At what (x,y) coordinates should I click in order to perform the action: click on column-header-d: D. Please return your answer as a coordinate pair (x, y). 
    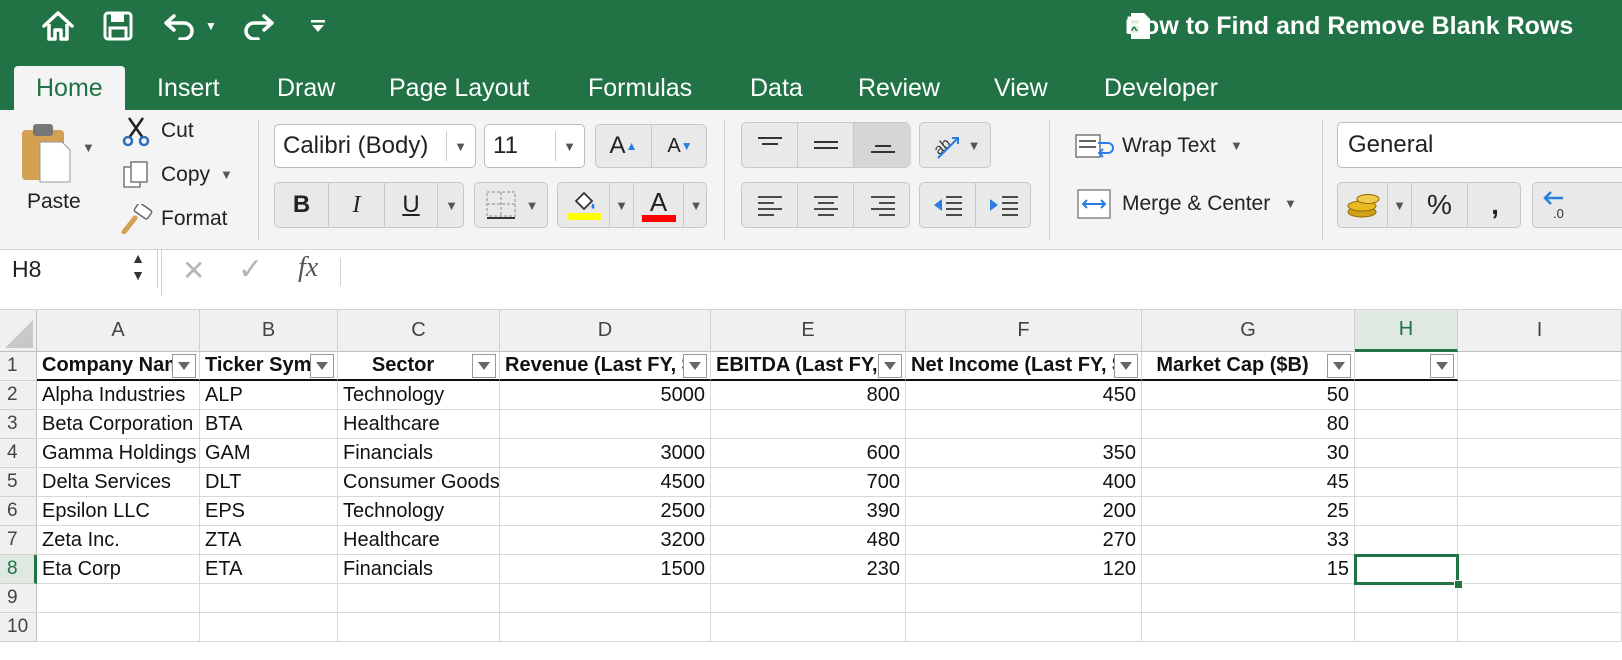
    Looking at the image, I should click on (605, 331).